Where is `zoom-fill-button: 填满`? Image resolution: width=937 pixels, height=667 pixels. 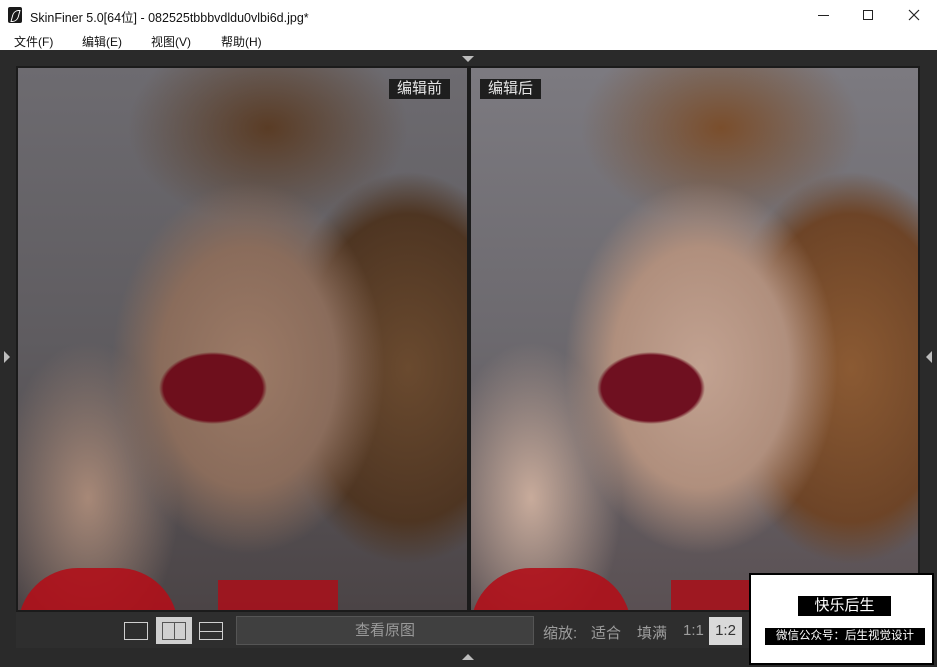
zoom-fill-button: 填满 is located at coordinates (652, 632).